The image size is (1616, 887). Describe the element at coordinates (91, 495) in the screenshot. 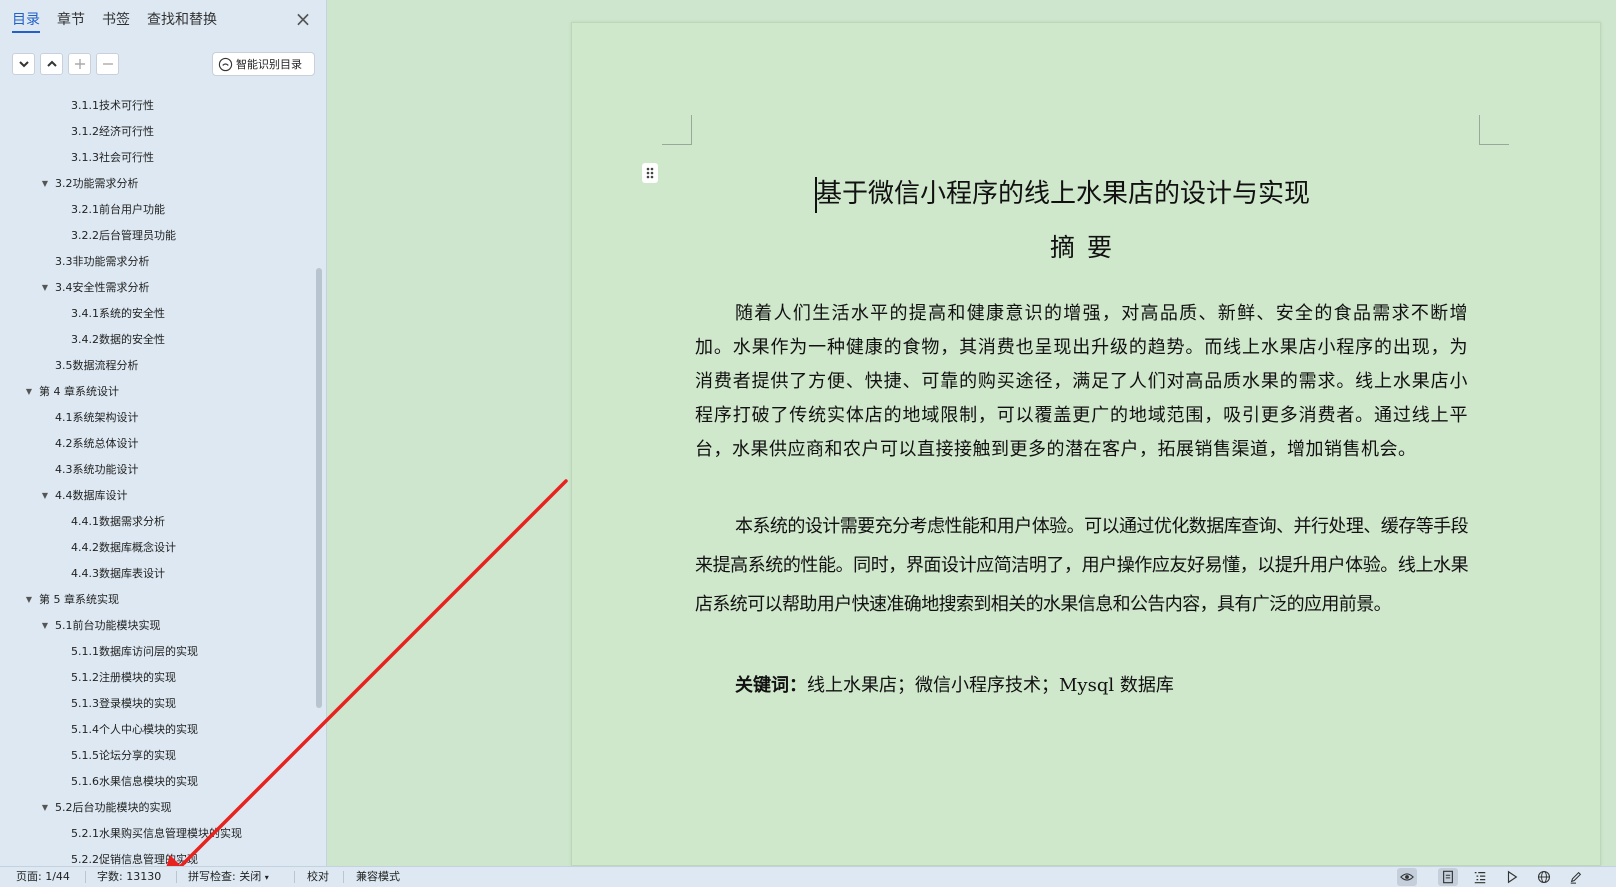

I see `toc-item-label: 4.4数据库设计` at that location.